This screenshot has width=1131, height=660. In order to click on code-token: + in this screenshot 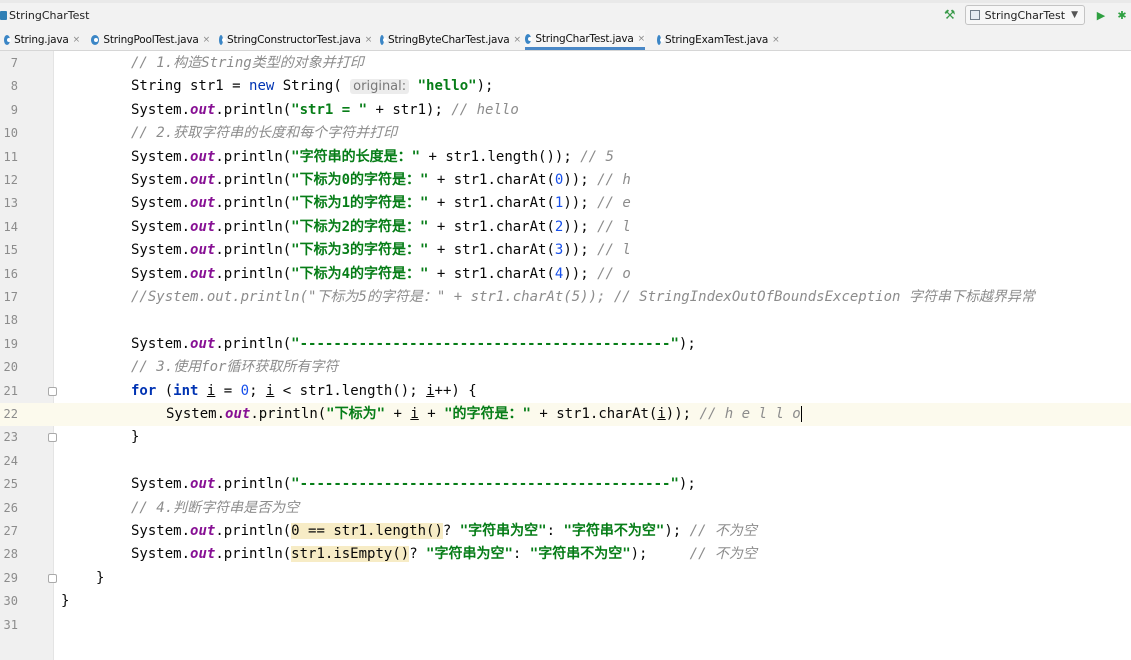, I will do `click(398, 414)`.